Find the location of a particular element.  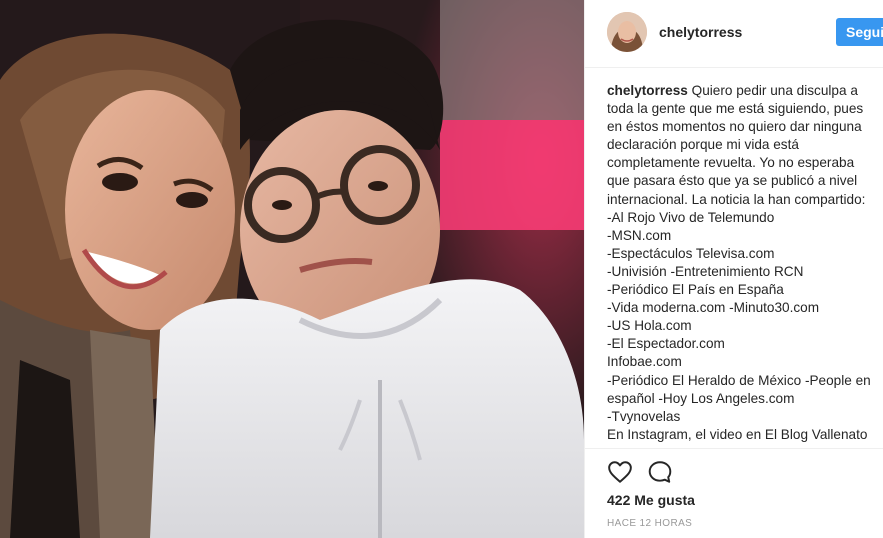

comment-bubble-icon is located at coordinates (660, 472).